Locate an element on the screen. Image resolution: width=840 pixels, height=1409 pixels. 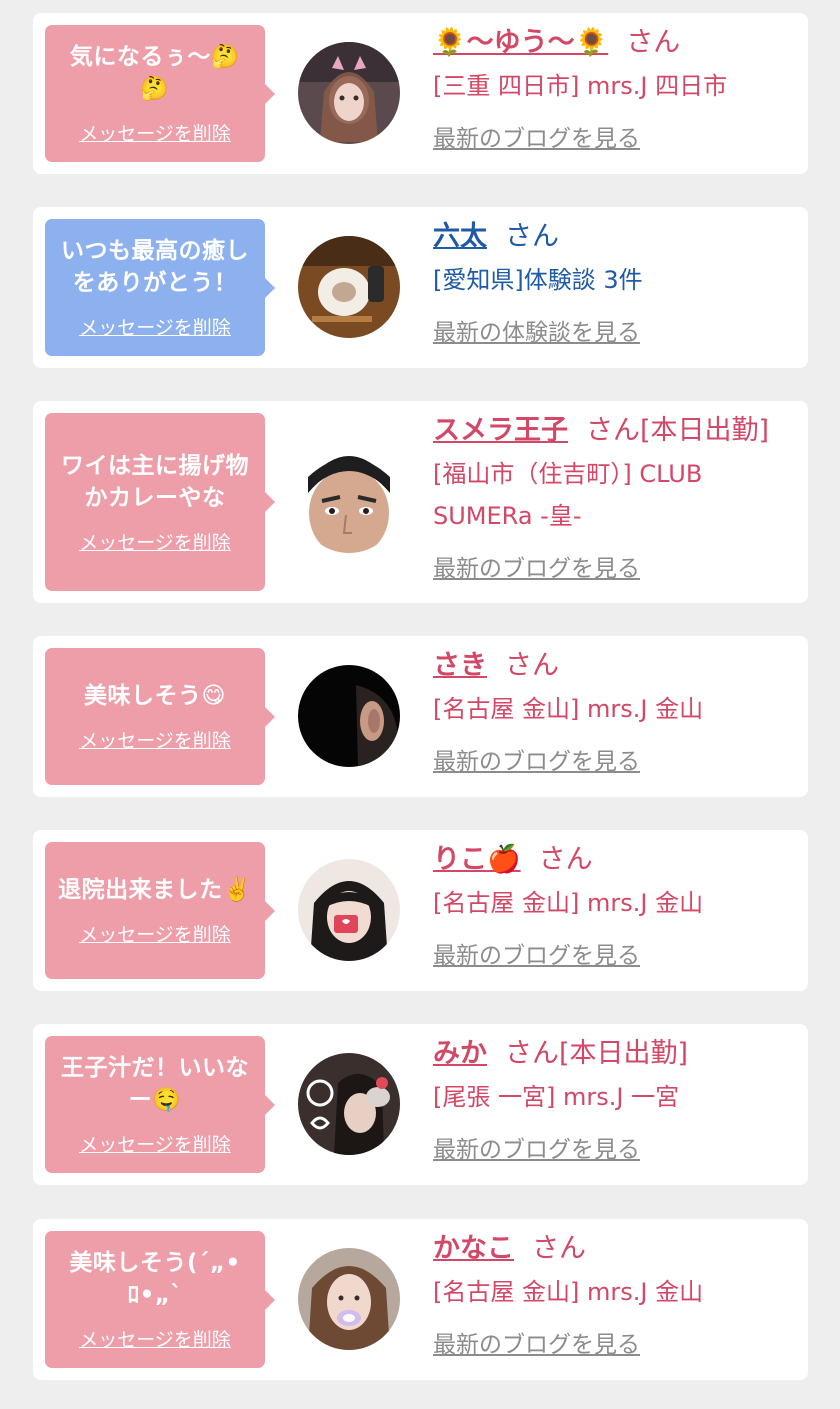
message-text: 気になるぅ〜🤔 🤔 is located at coordinates (155, 73).